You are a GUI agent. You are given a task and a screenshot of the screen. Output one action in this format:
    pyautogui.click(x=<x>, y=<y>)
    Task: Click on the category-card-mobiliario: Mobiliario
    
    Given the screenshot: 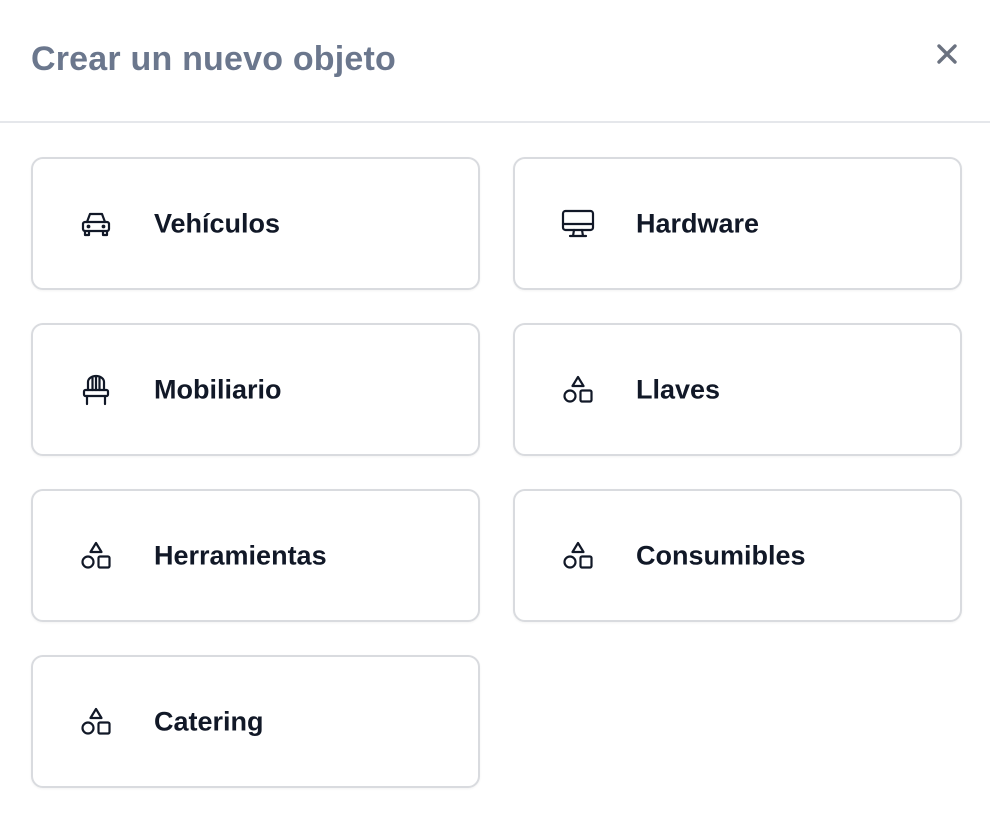 What is the action you would take?
    pyautogui.click(x=255, y=389)
    